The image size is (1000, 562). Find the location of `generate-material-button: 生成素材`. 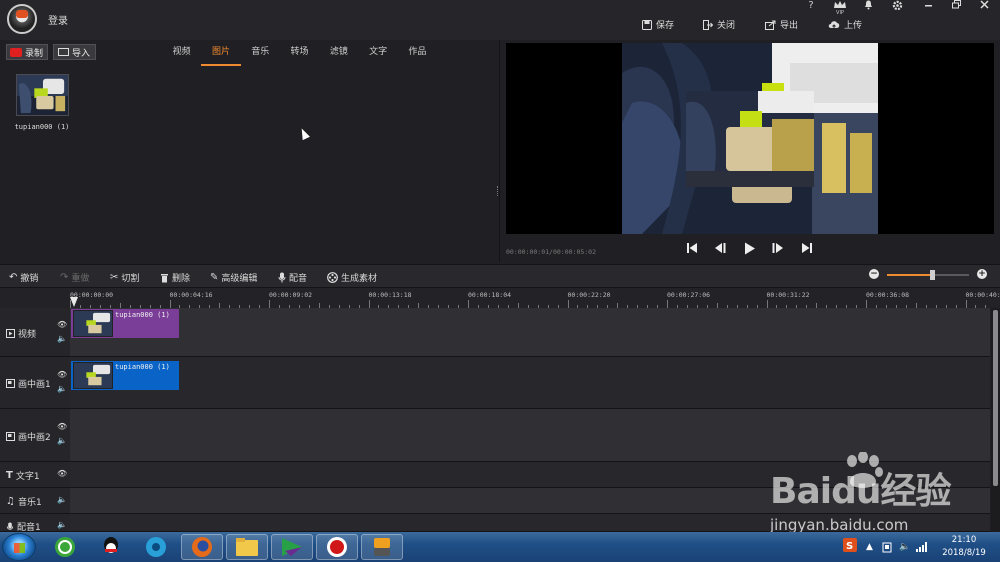

generate-material-button: 生成素材 is located at coordinates (352, 277).